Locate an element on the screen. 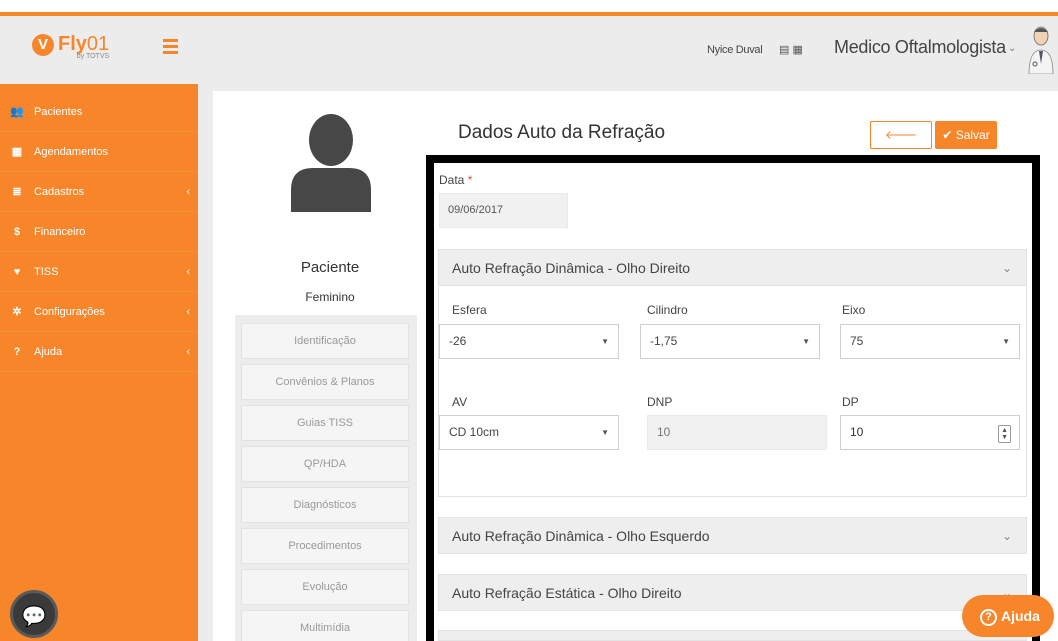 The width and height of the screenshot is (1058, 641). patient-tab: Multimídia is located at coordinates (325, 625).